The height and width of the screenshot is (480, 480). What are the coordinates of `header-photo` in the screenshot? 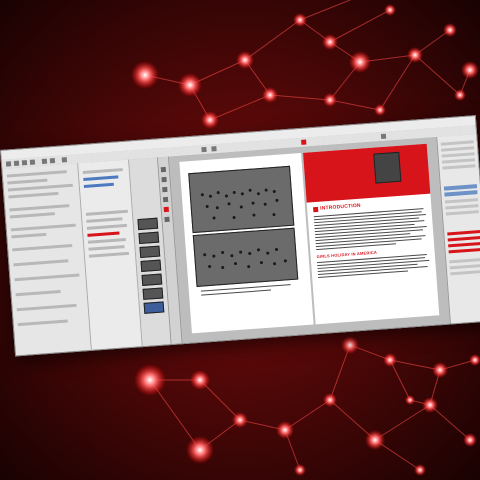 It's located at (387, 167).